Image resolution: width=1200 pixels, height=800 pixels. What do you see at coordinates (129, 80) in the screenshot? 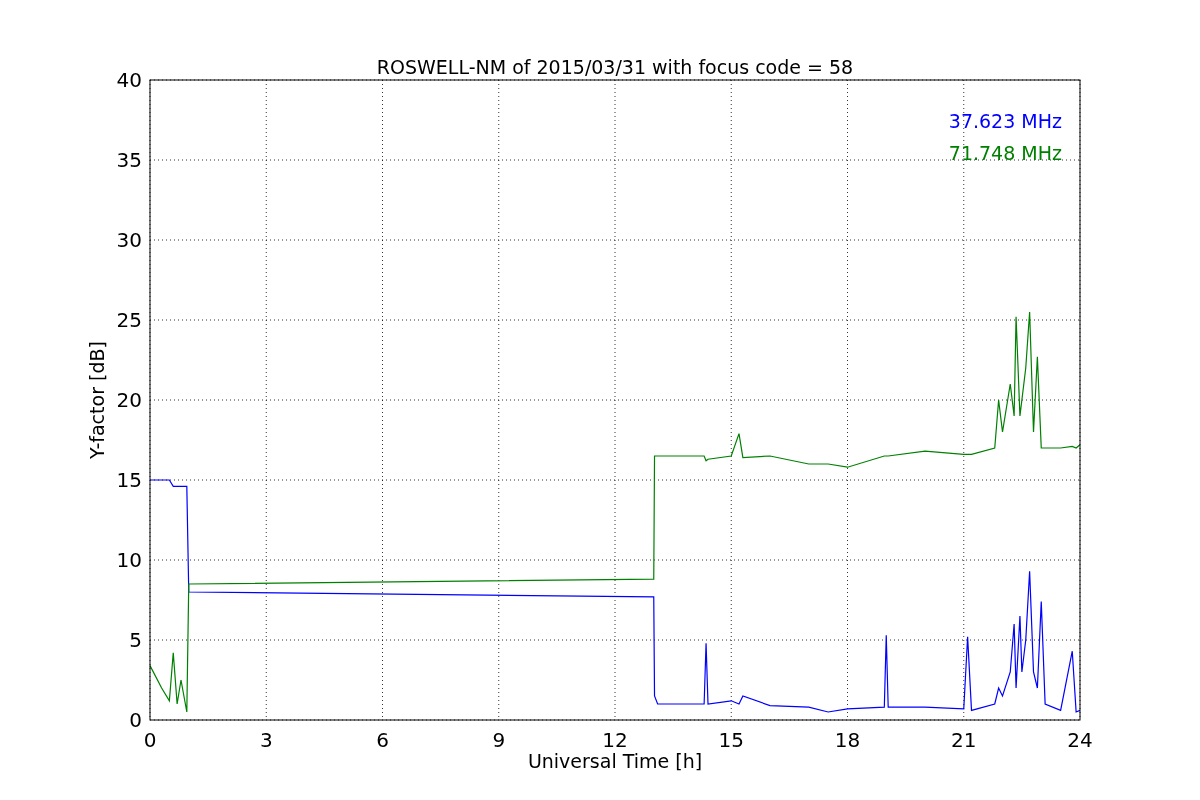
I see `y-tick-label: 40` at bounding box center [129, 80].